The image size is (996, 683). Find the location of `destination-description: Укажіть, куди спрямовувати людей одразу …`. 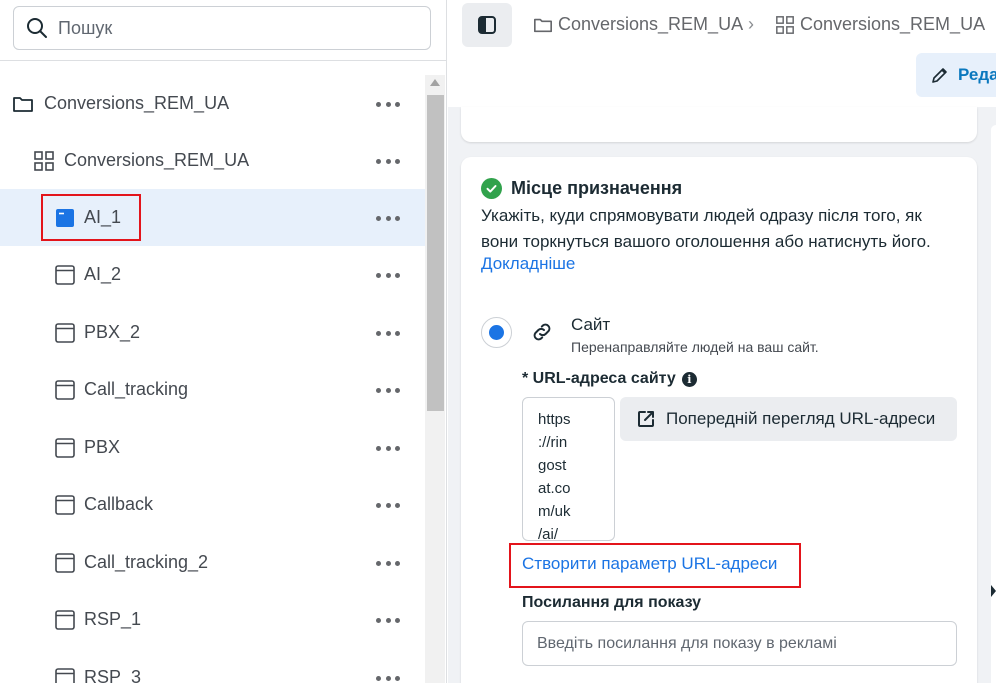

destination-description: Укажіть, куди спрямовувати людей одразу … is located at coordinates (706, 228).